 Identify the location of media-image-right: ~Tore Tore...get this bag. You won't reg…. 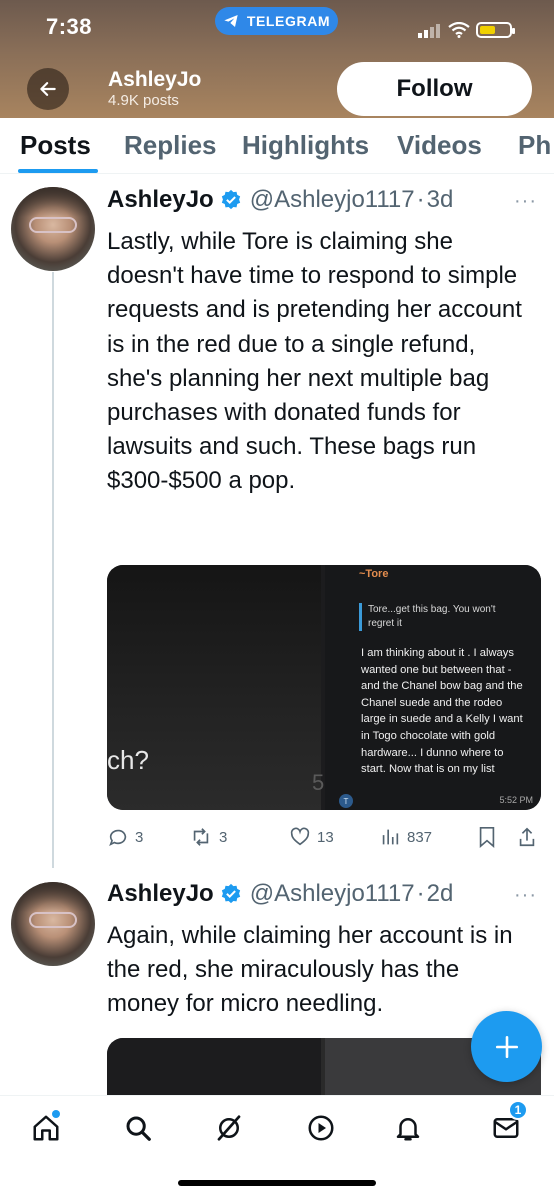
(433, 687).